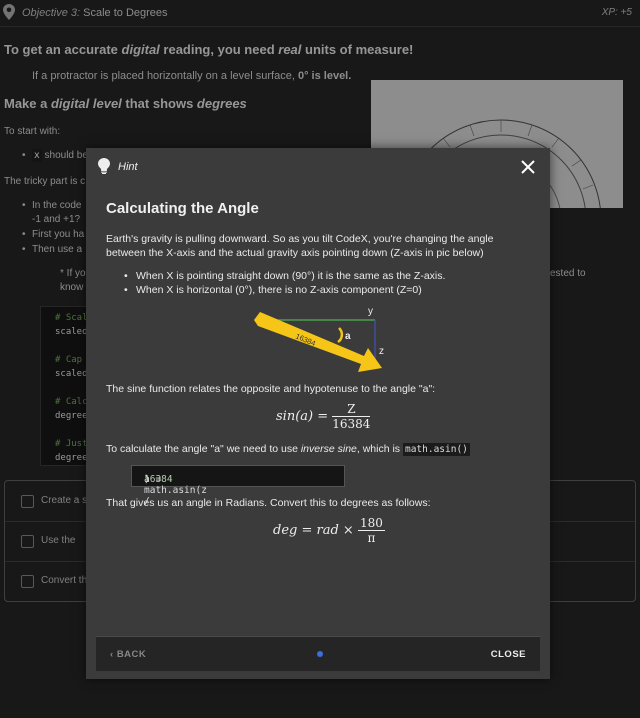  I want to click on codex-arrow, so click(318, 342).